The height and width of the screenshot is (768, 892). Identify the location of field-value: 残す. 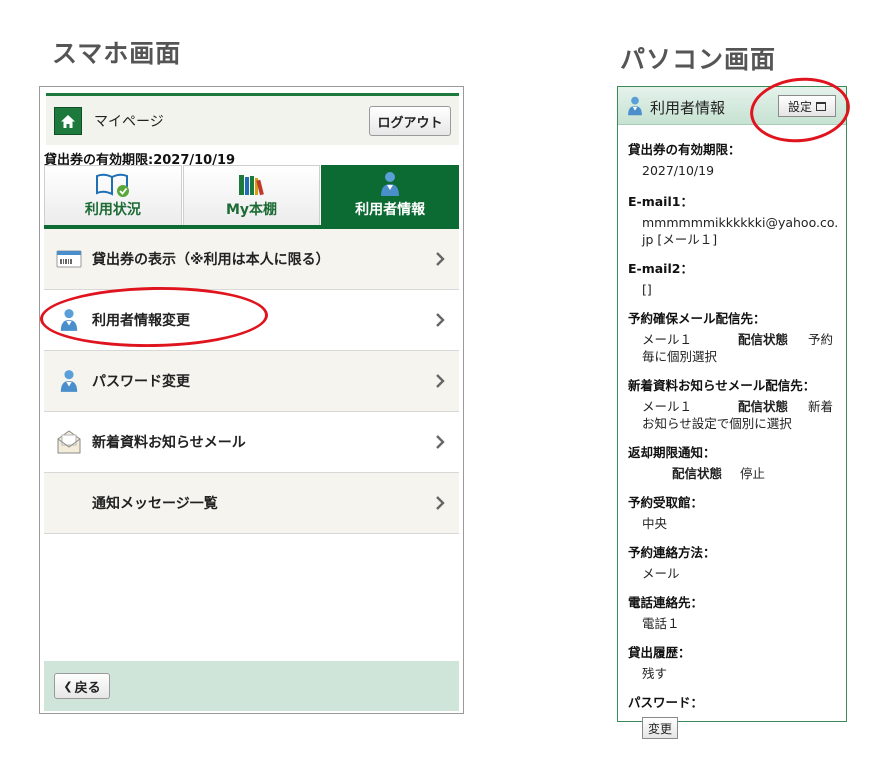
(655, 673).